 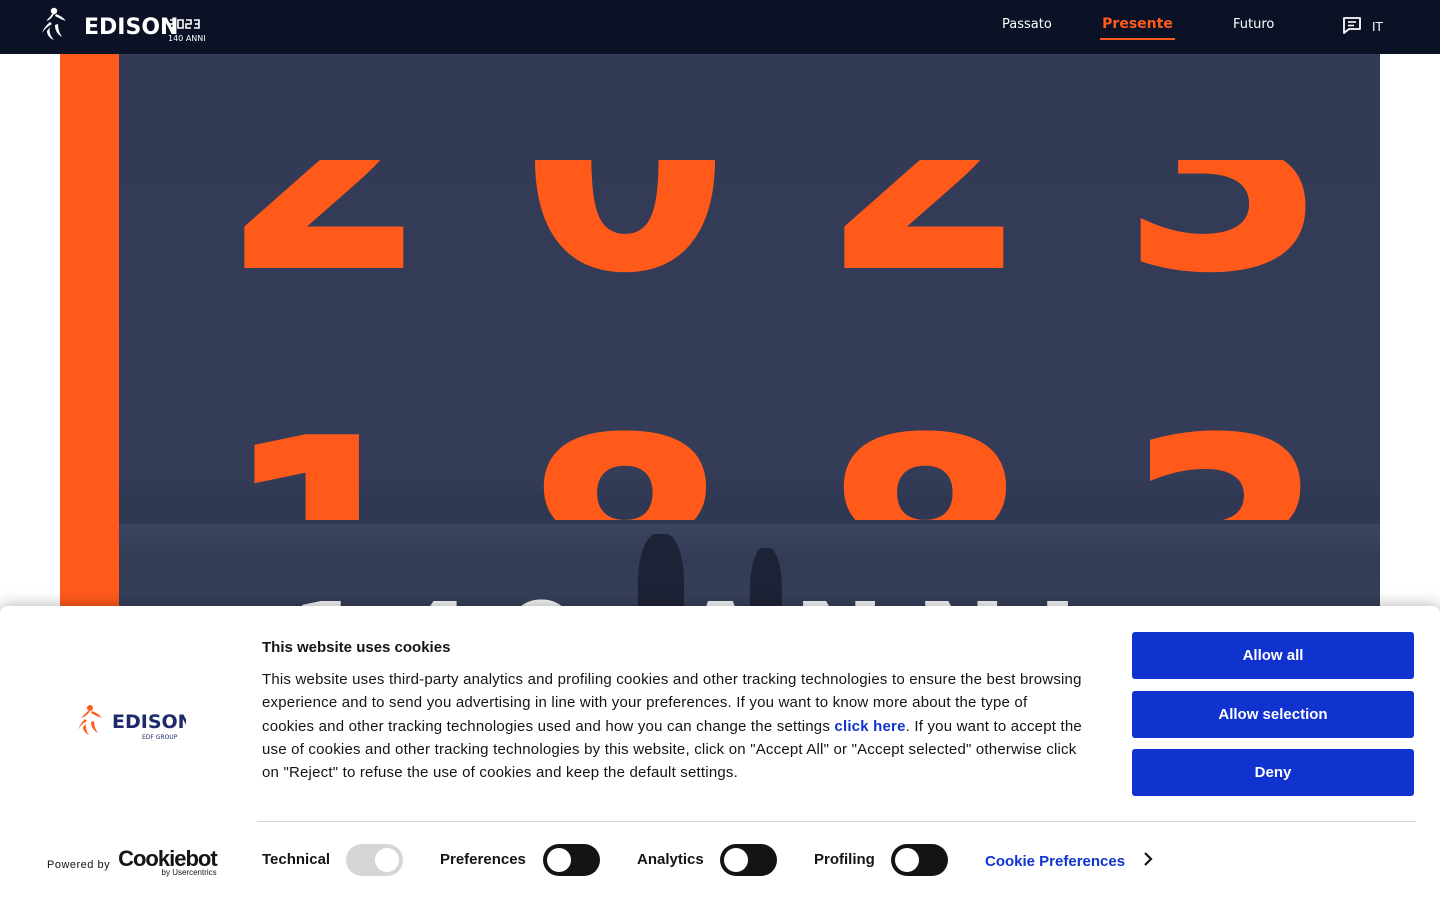 I want to click on cookie-divider, so click(x=836, y=821).